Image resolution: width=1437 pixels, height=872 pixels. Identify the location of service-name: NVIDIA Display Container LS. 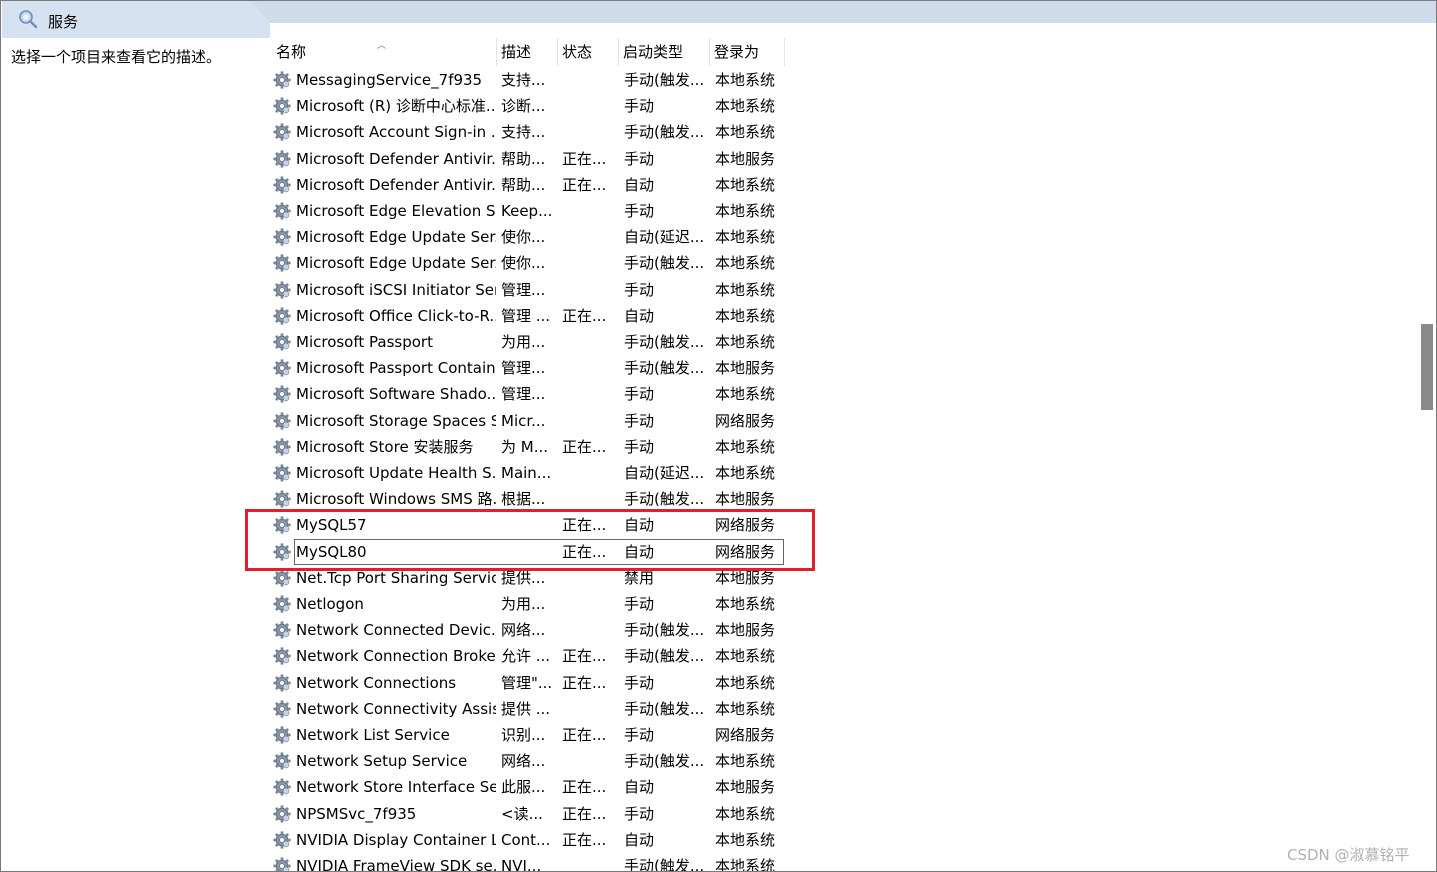
(396, 839).